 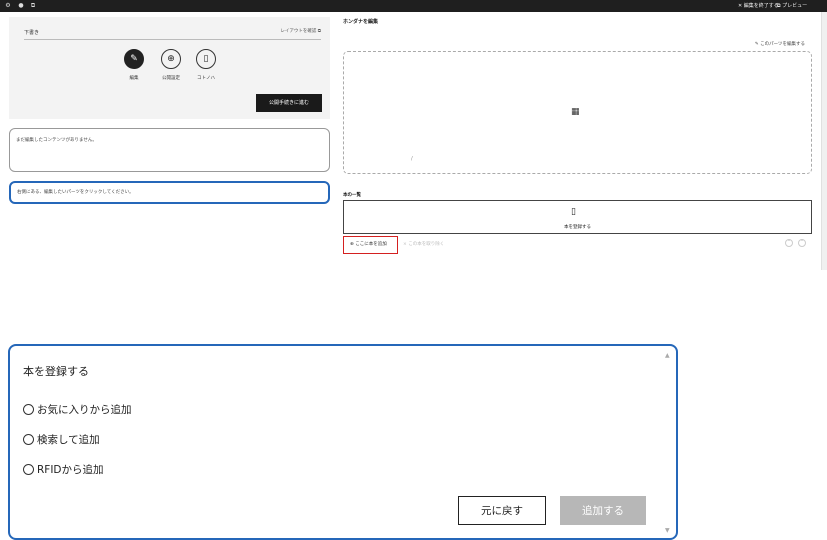 What do you see at coordinates (802, 243) in the screenshot?
I see `move-down-icon: ˅` at bounding box center [802, 243].